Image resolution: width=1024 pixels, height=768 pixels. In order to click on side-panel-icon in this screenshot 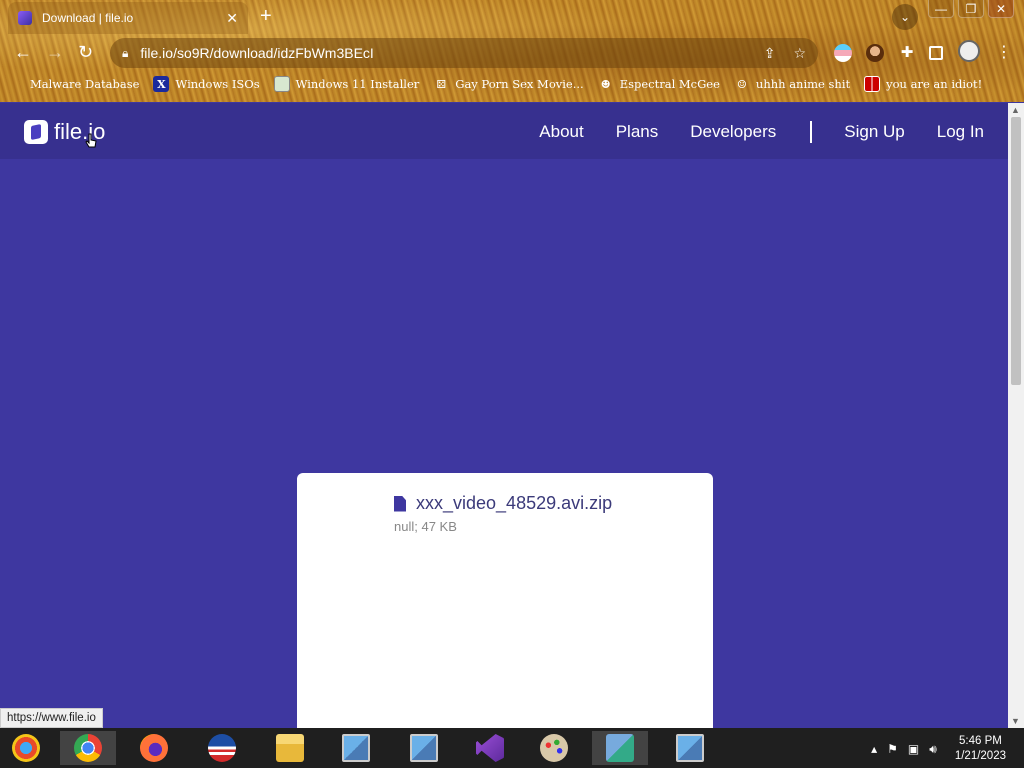, I will do `click(936, 53)`.